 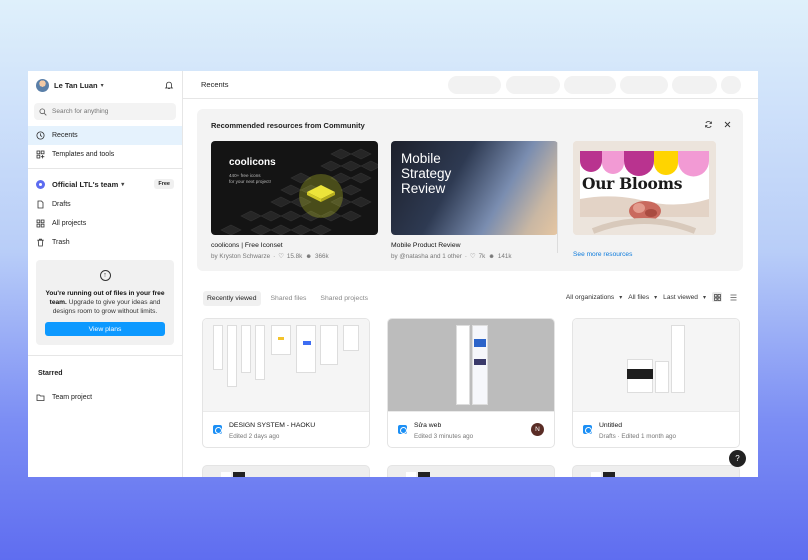 What do you see at coordinates (444, 436) in the screenshot?
I see `file-meta: Edited 3 minutes ago` at bounding box center [444, 436].